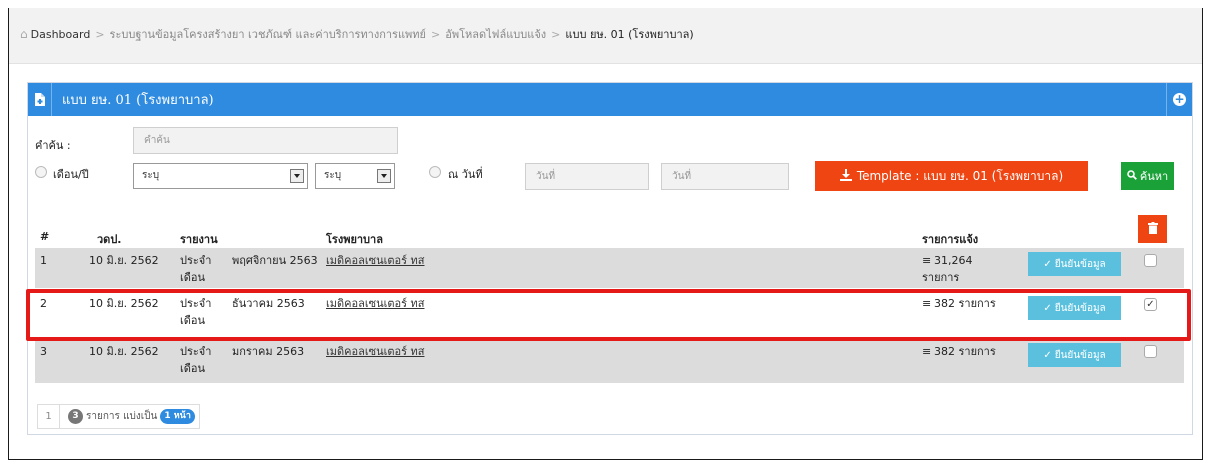 This screenshot has height=466, width=1211. I want to click on row-num: 3, so click(43, 351).